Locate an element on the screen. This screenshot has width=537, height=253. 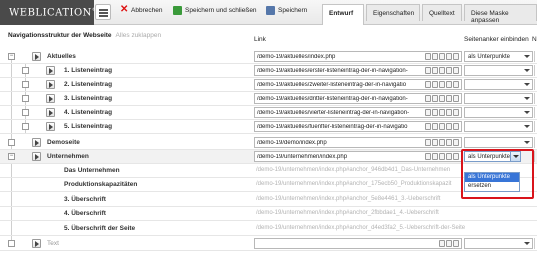
logo-text: WEBLICATION is located at coordinates (50, 13).